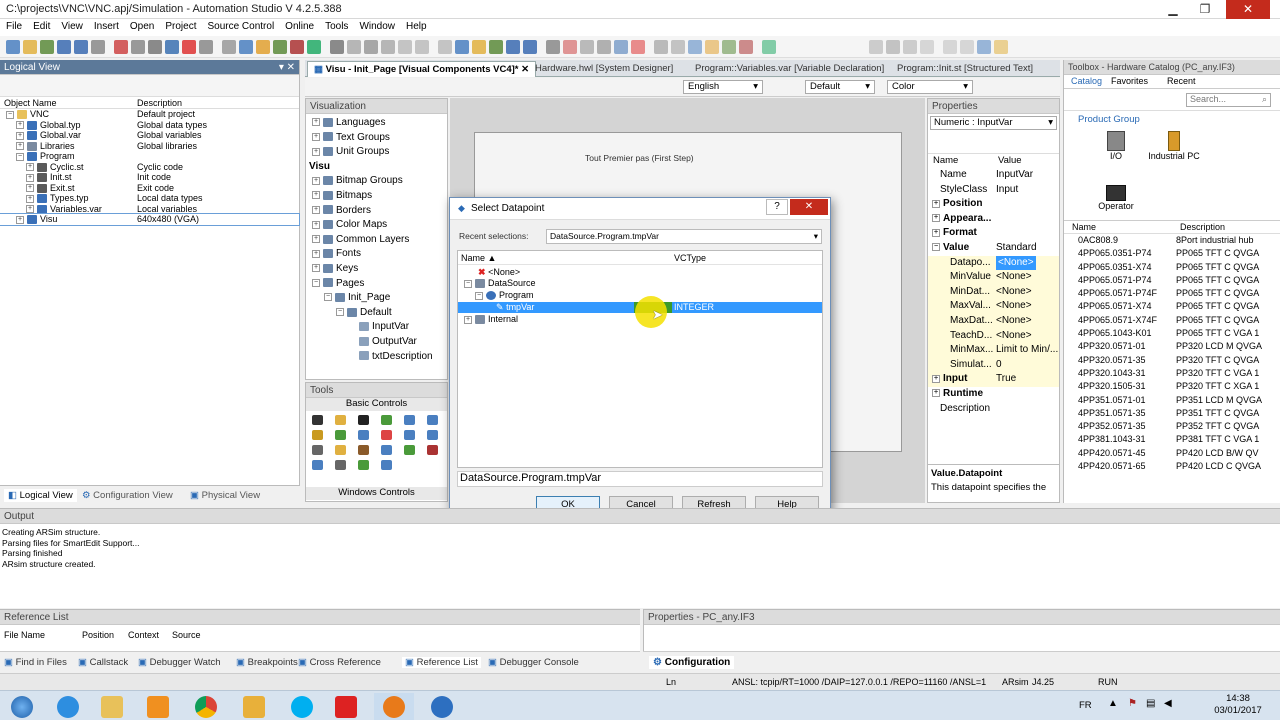  I want to click on tray-flag-icon: ⚑, so click(1132, 703).